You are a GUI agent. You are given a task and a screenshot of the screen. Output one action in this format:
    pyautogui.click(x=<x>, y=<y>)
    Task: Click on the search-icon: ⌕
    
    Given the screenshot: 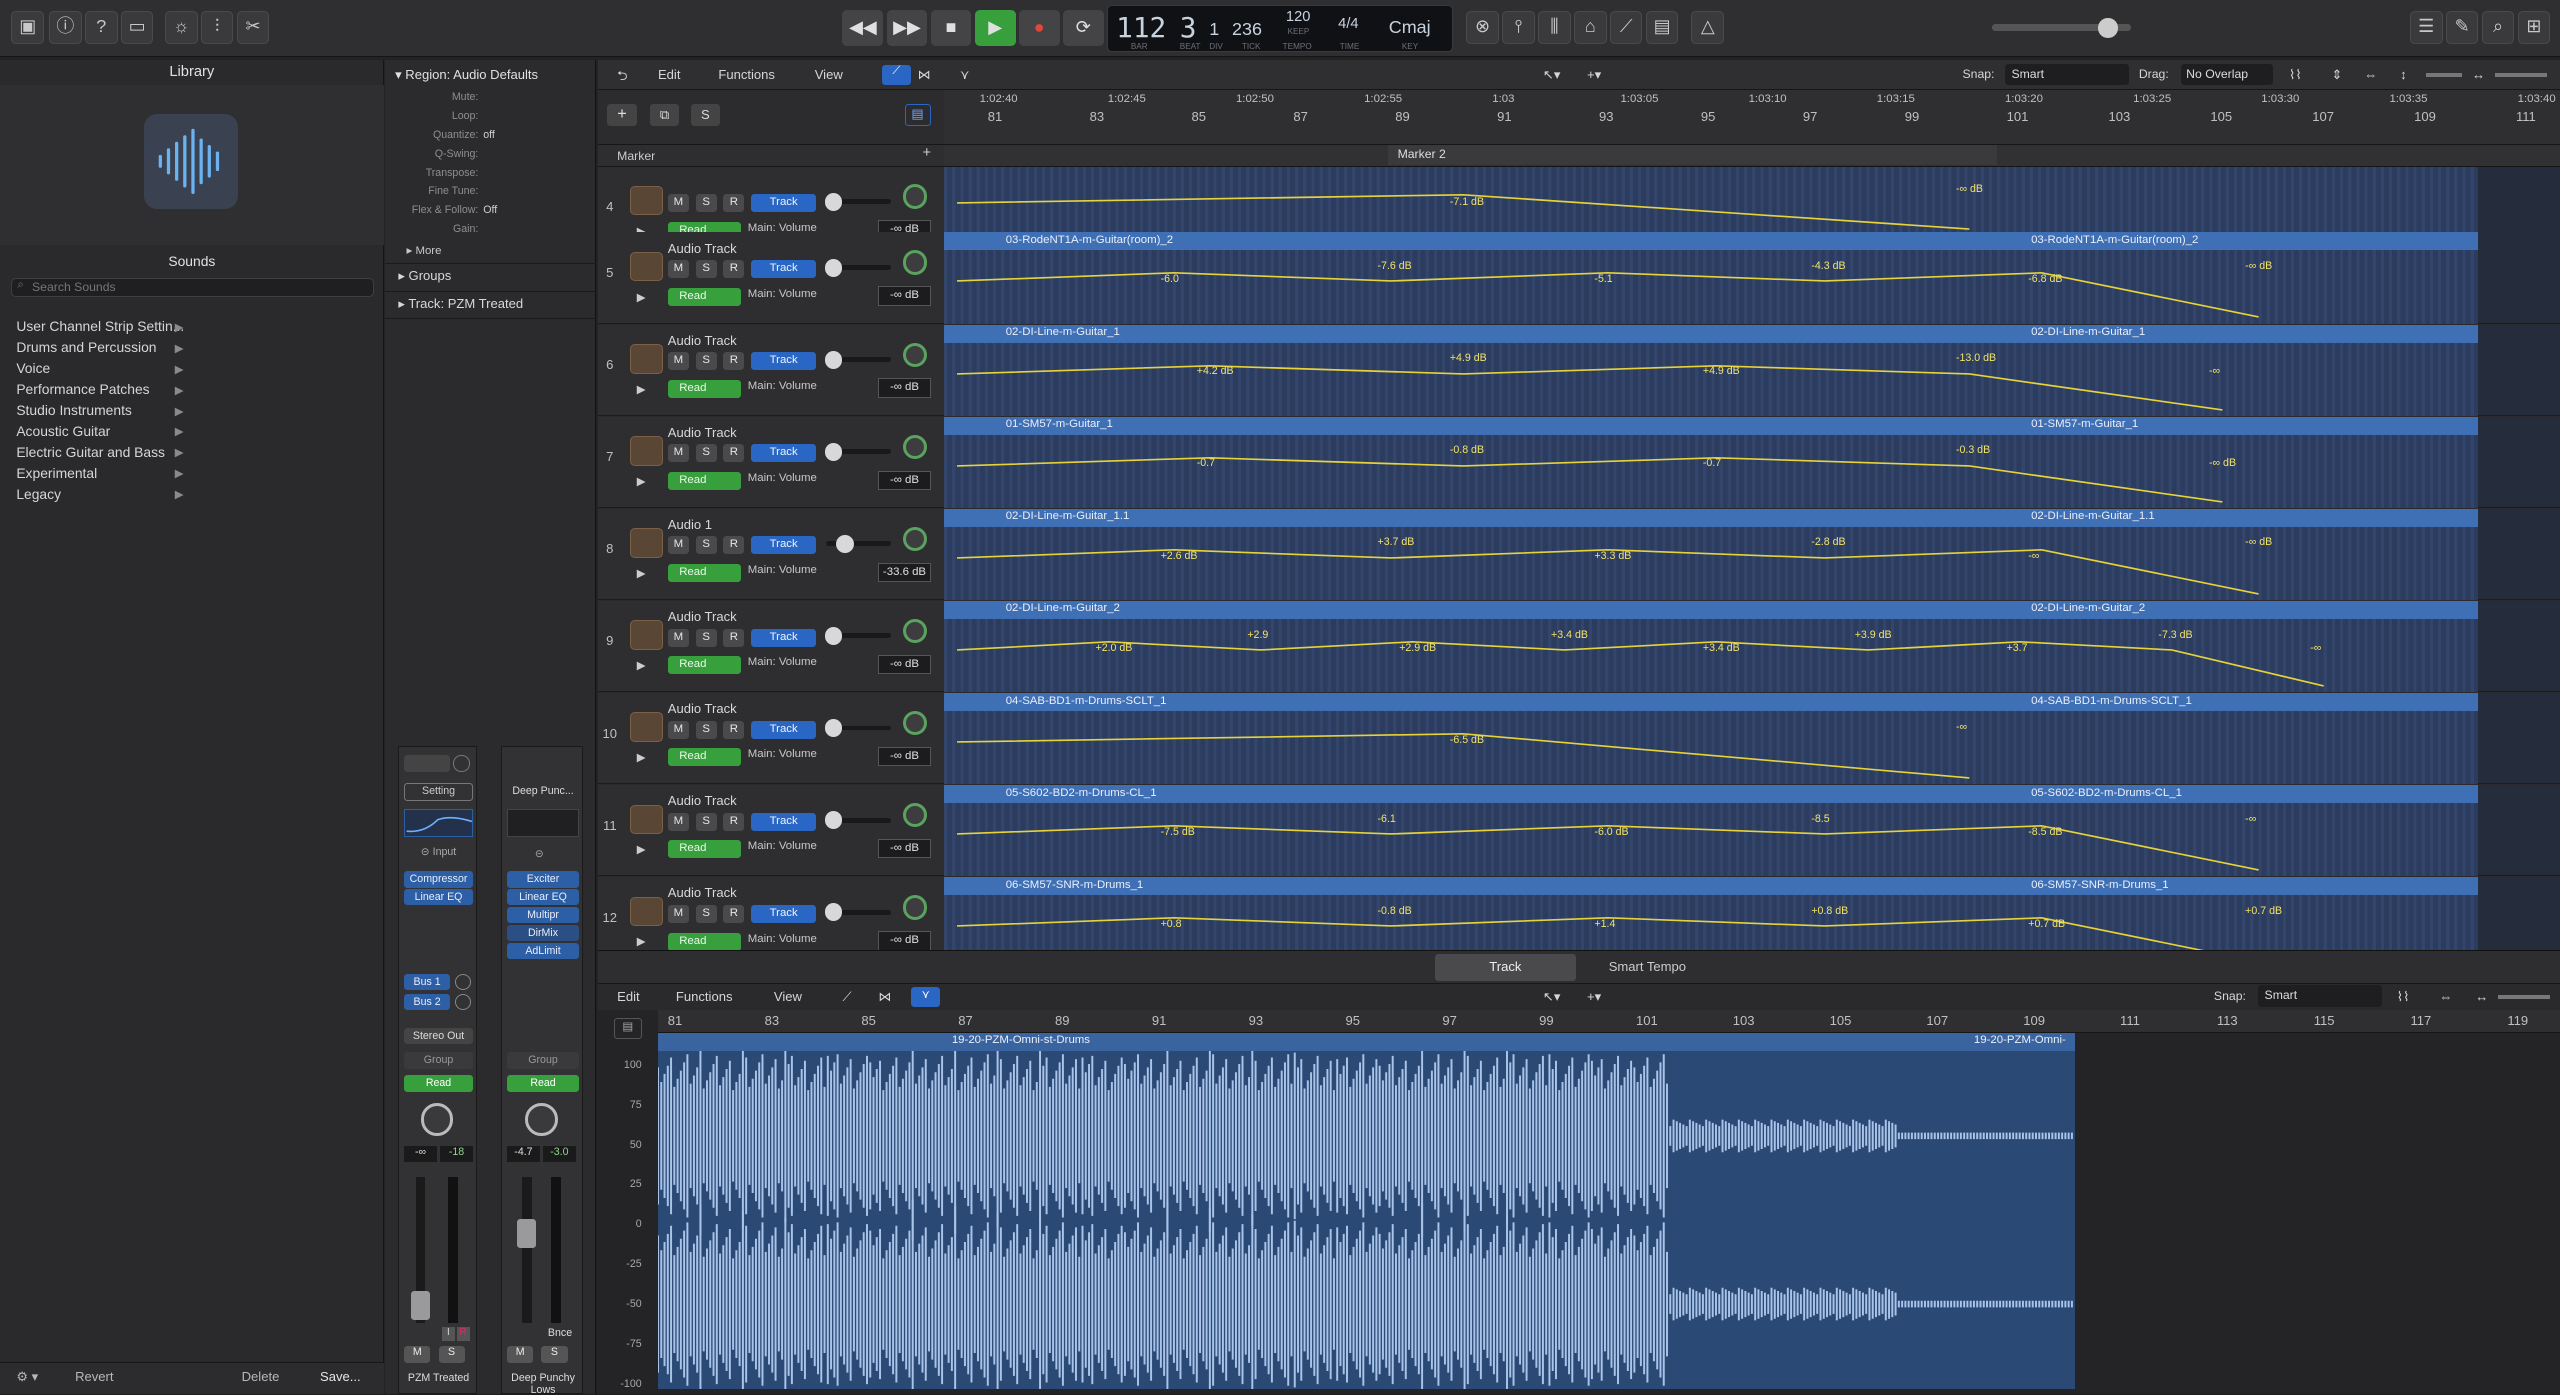 What is the action you would take?
    pyautogui.click(x=2498, y=28)
    